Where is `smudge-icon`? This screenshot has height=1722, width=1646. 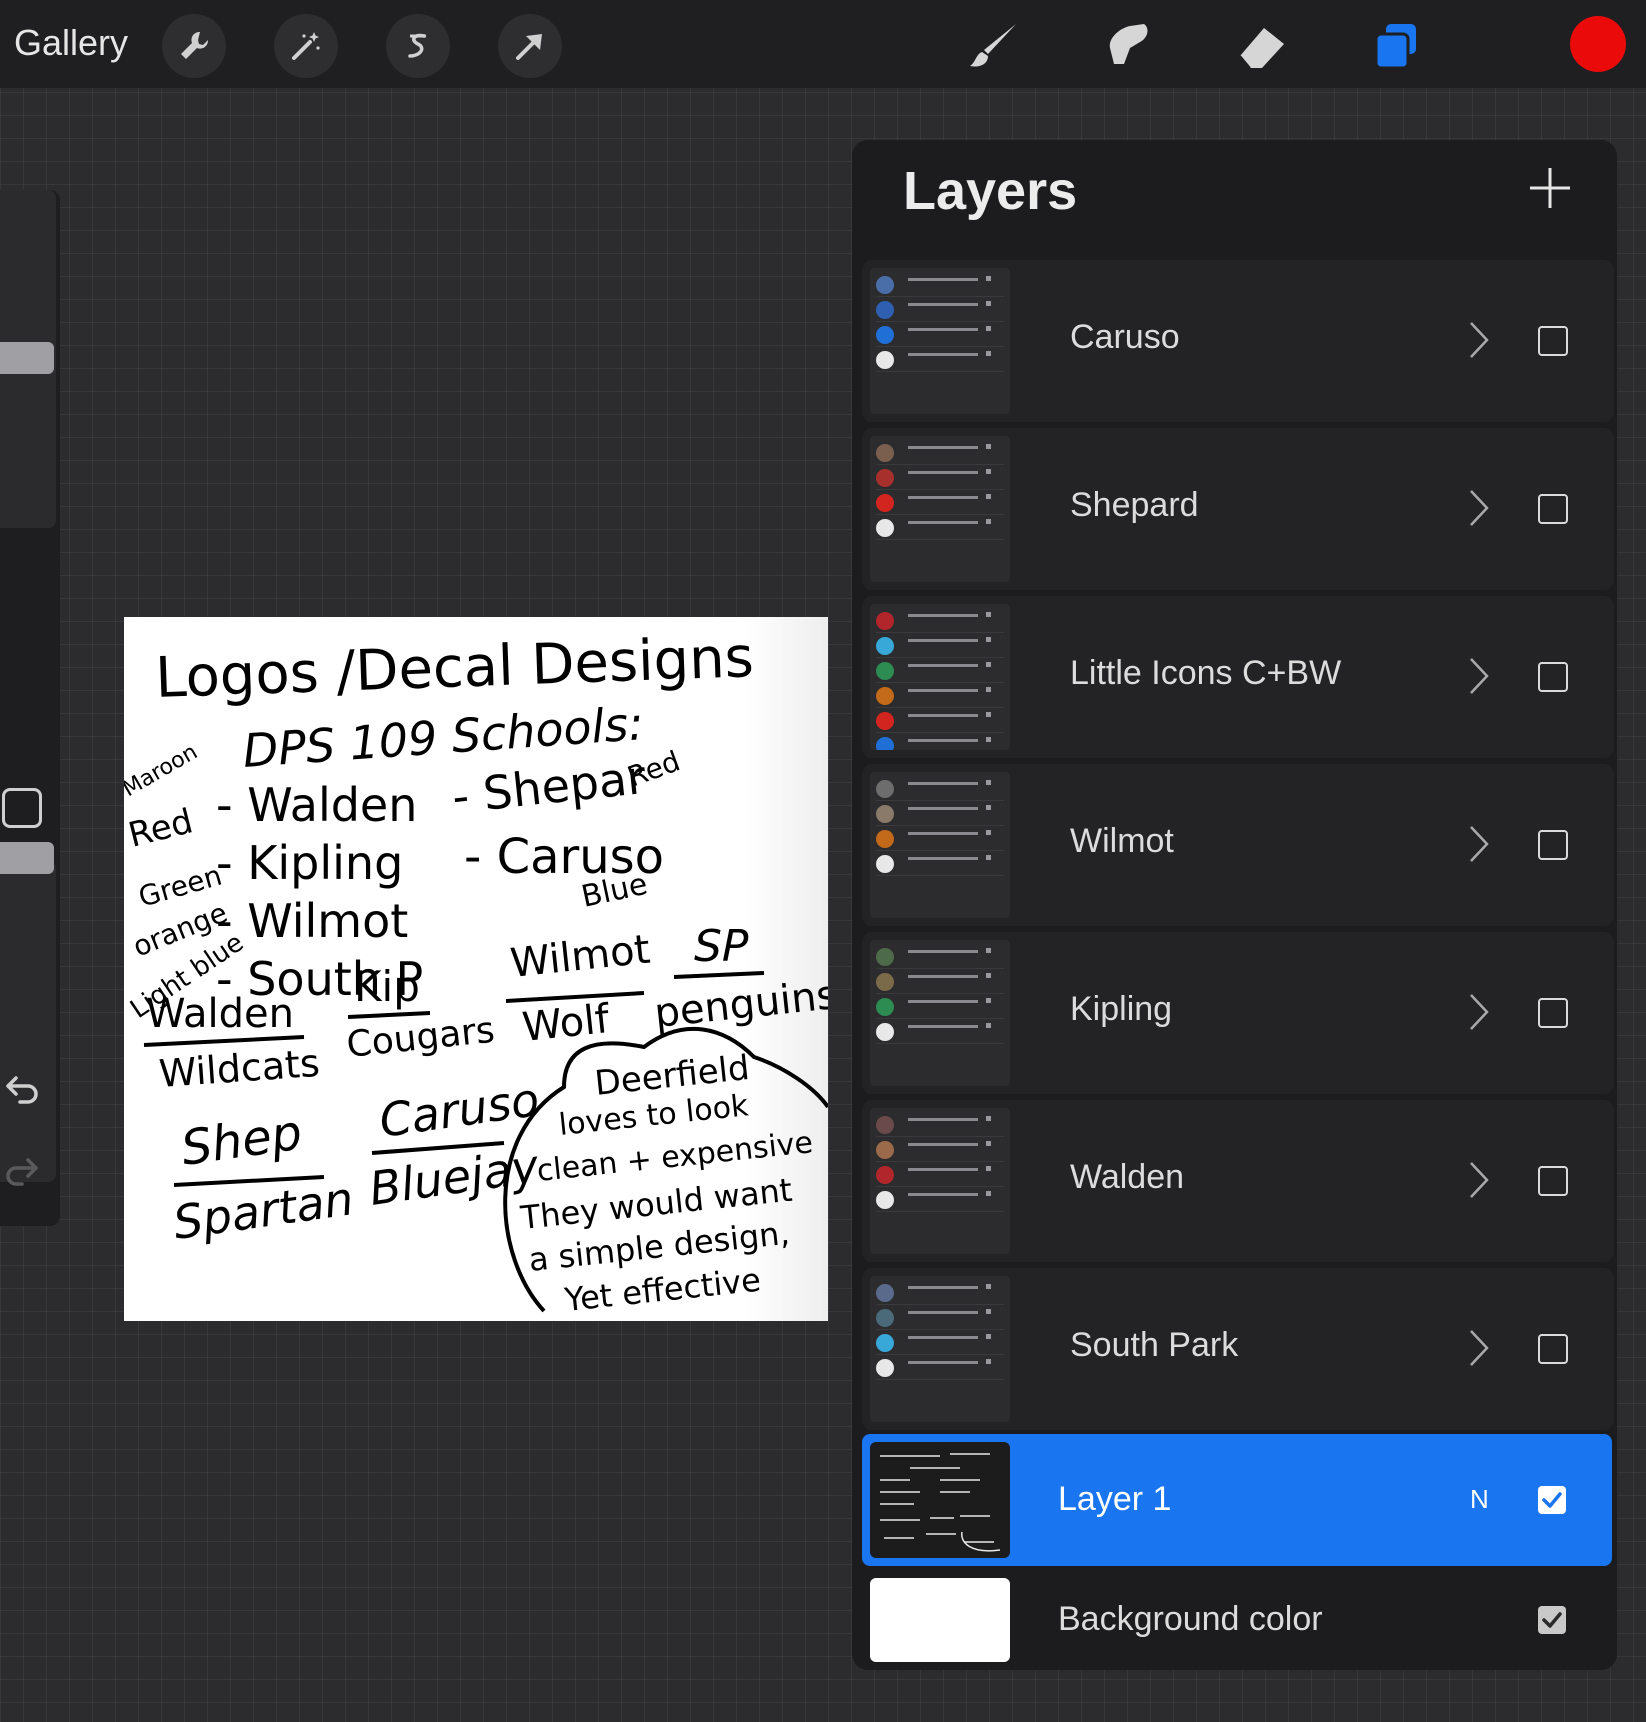 smudge-icon is located at coordinates (1128, 44).